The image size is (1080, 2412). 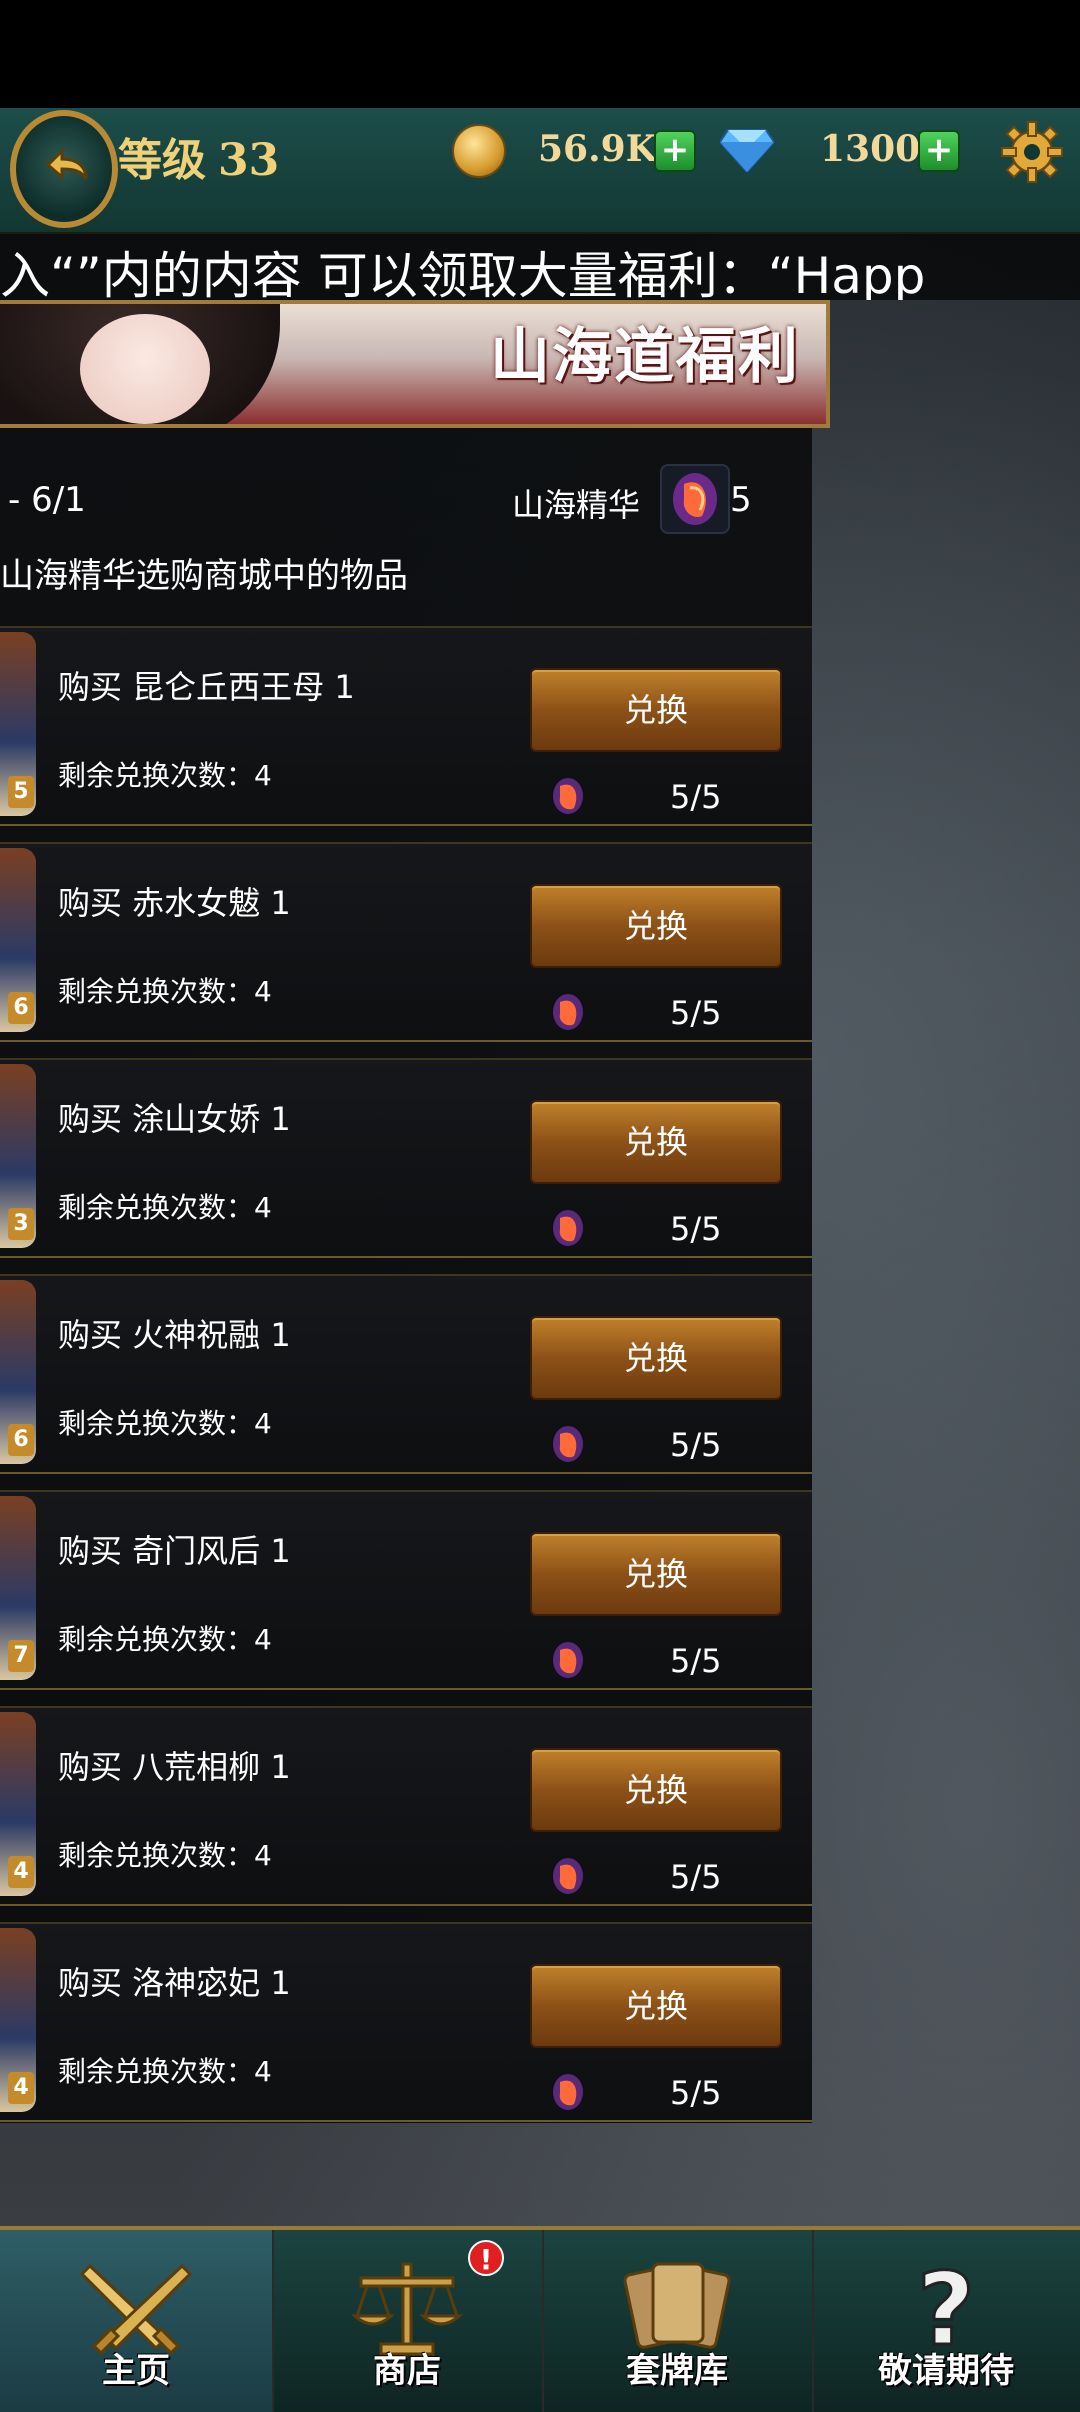 What do you see at coordinates (406, 726) in the screenshot?
I see `list-item: 5 购买 昆仑丘西王母 1 剩余兑换次数：4 兑换 5/5` at bounding box center [406, 726].